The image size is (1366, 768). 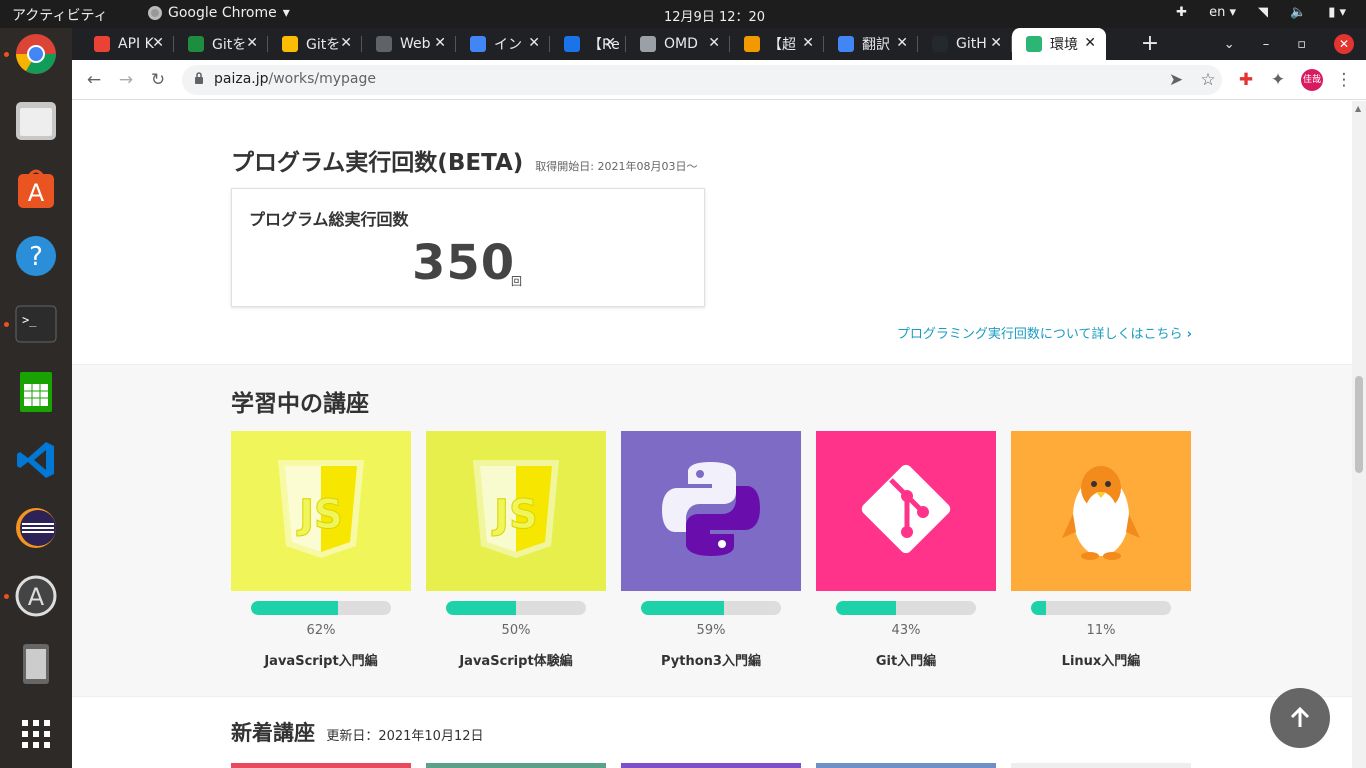 I want to click on browser-tab: OMD ✕, so click(x=678, y=44).